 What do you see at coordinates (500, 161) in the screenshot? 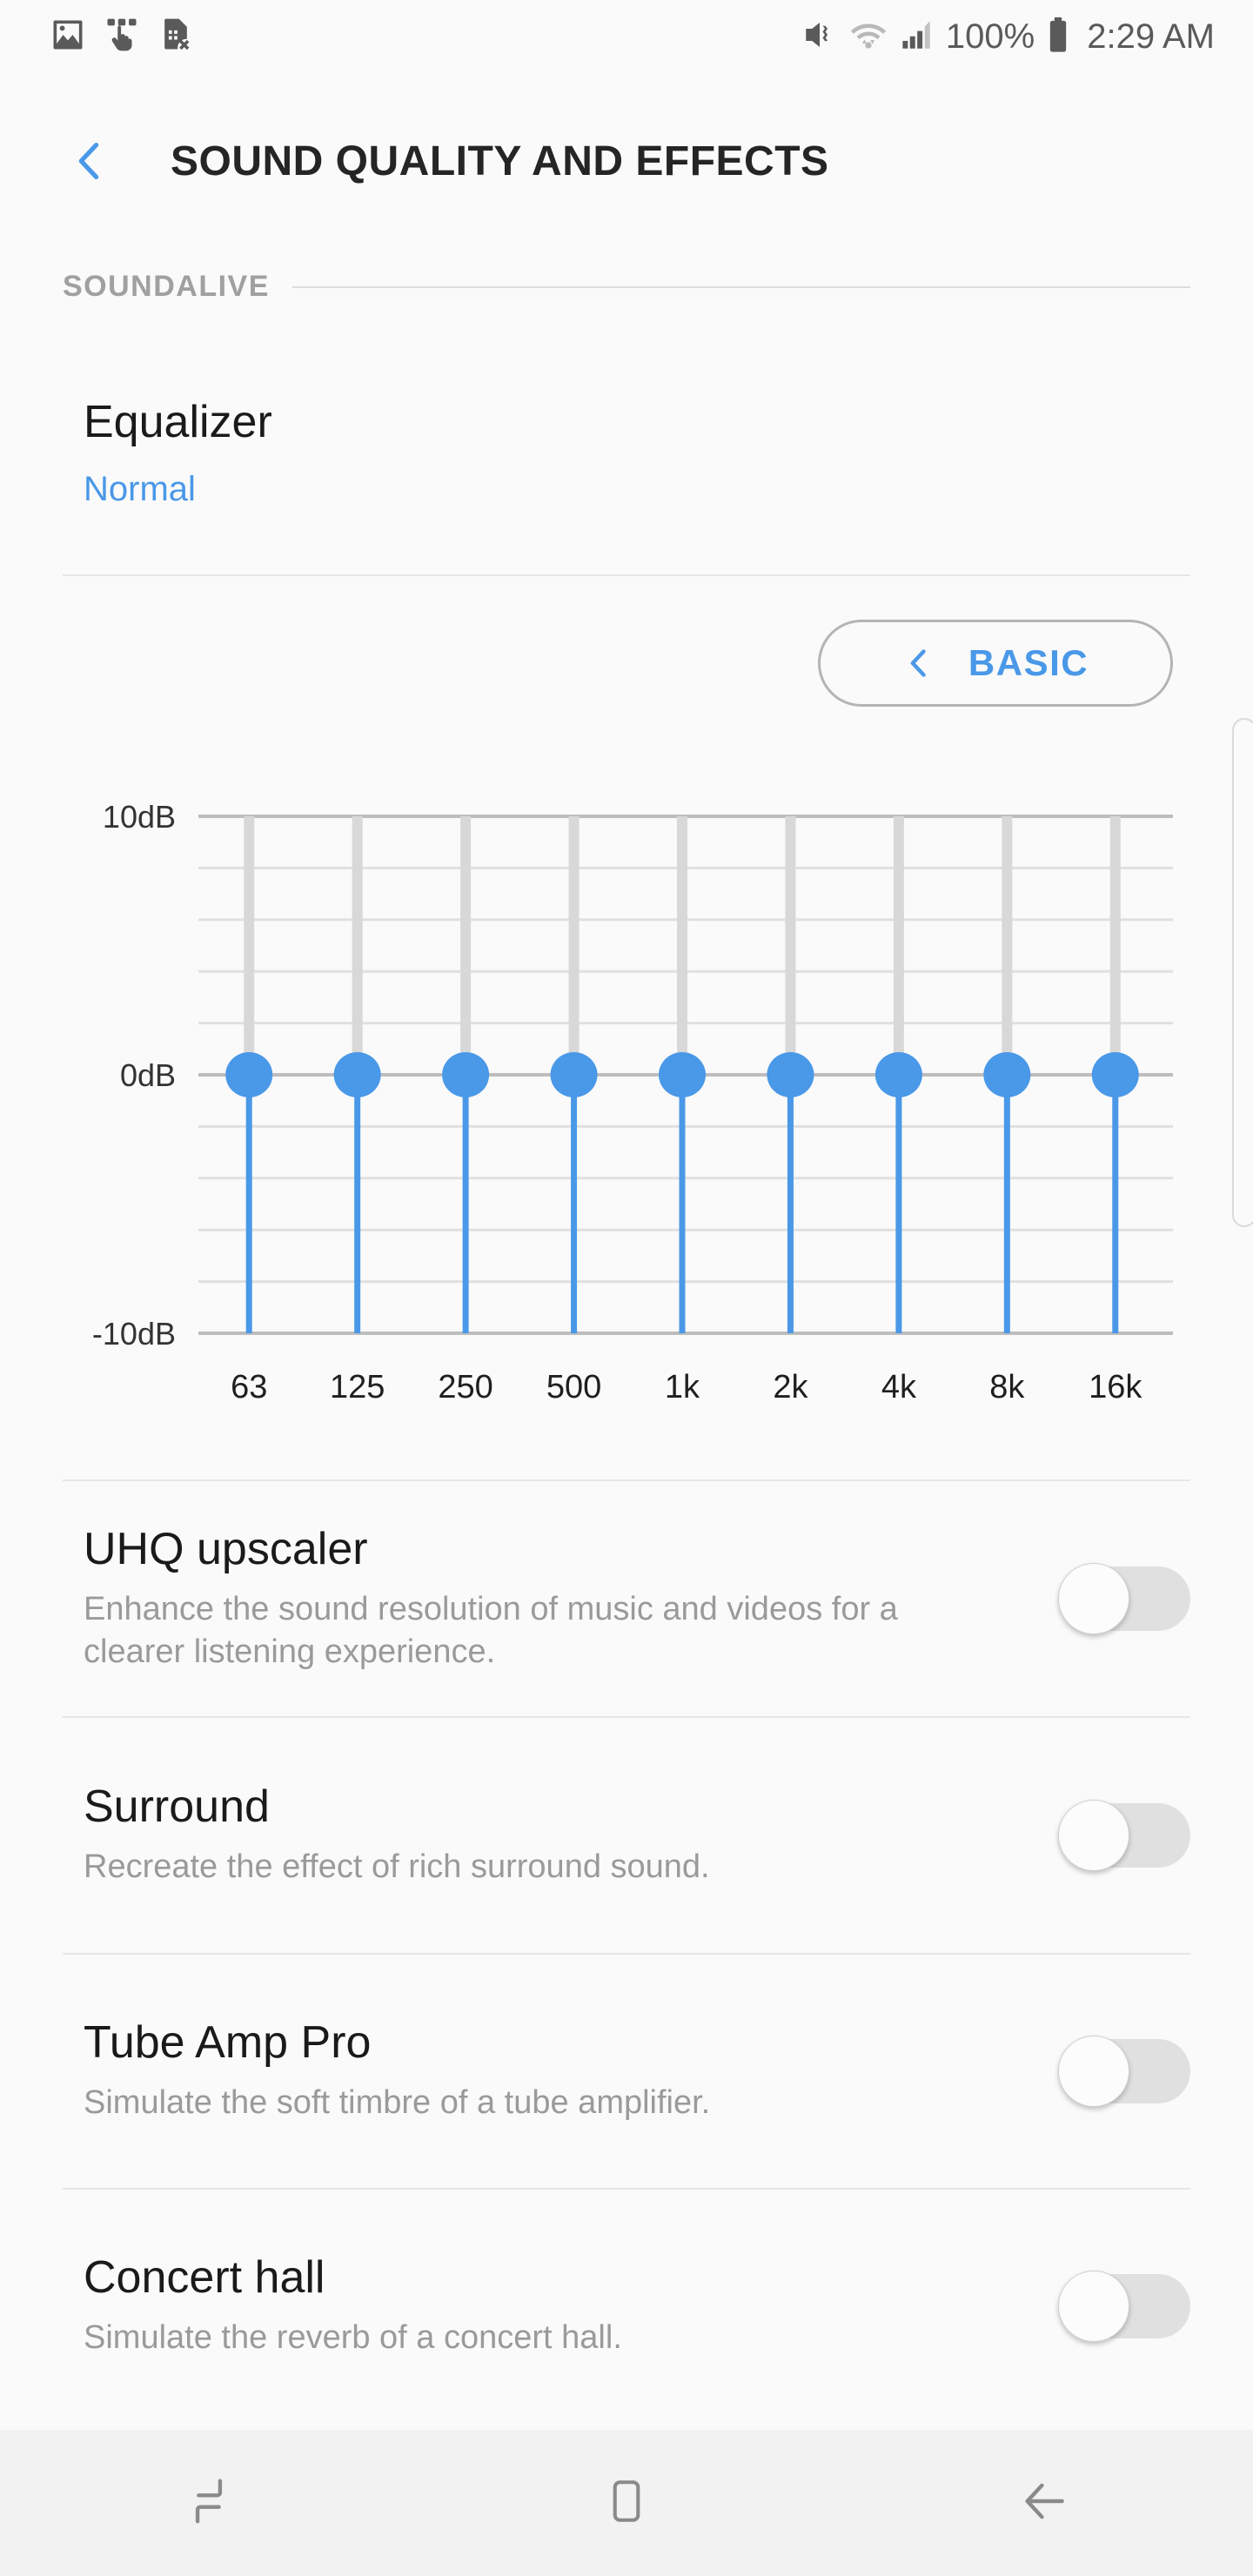
I see `page-title: SOUND QUALITY AND EFFECTS` at bounding box center [500, 161].